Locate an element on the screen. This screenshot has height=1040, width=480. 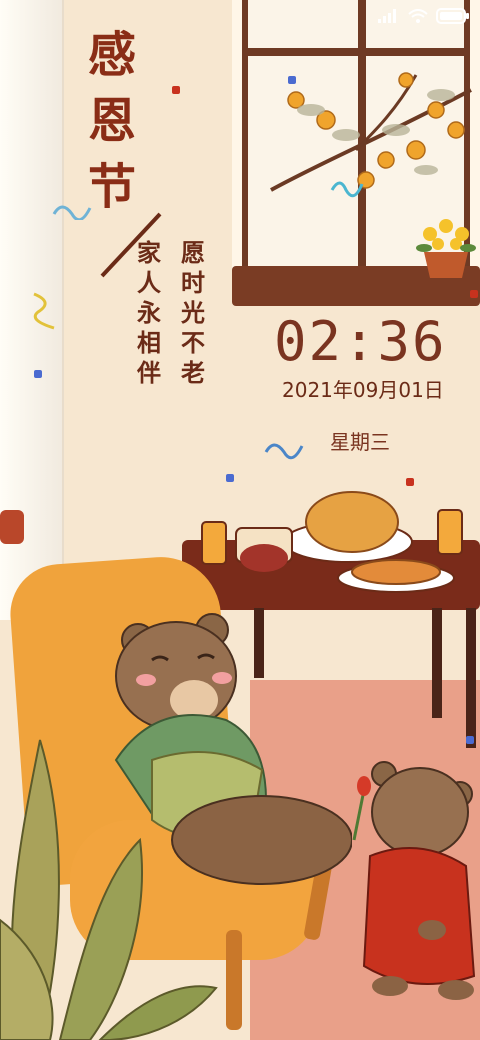
poster-subtitle-line1: 家 人 永 相 伴 is located at coordinates (149, 313).